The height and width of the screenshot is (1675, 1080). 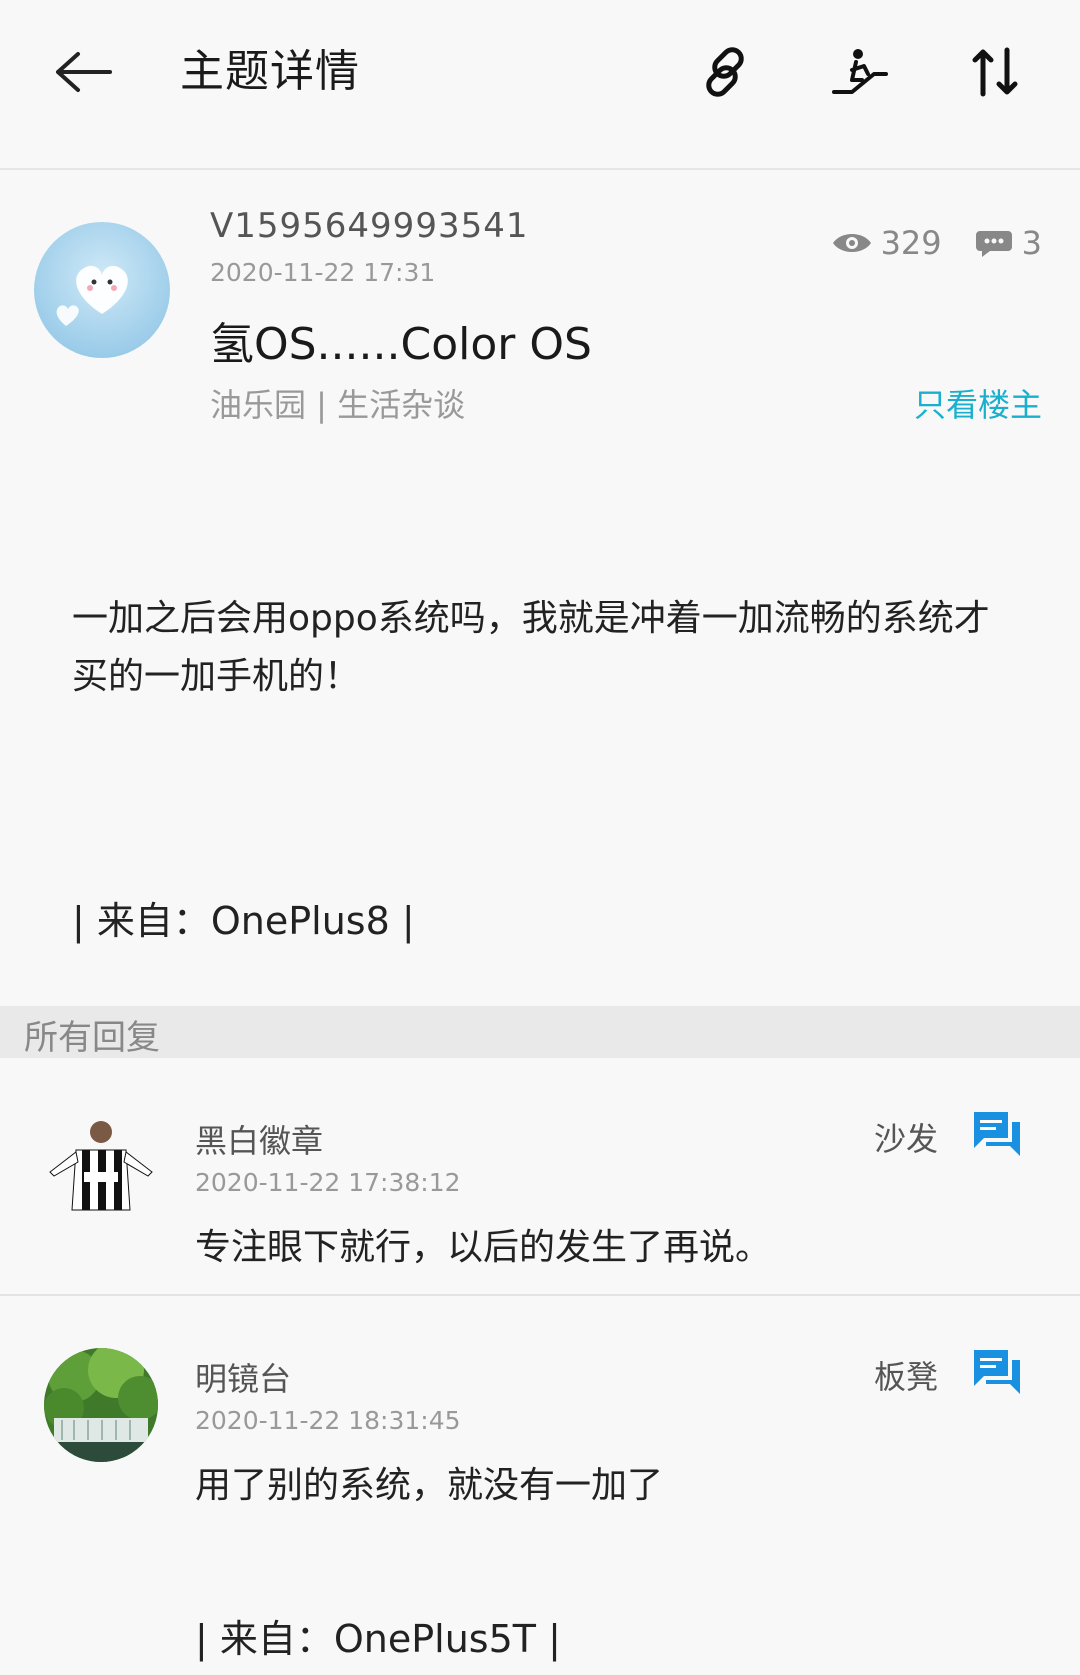 I want to click on escalator-icon, so click(x=860, y=71).